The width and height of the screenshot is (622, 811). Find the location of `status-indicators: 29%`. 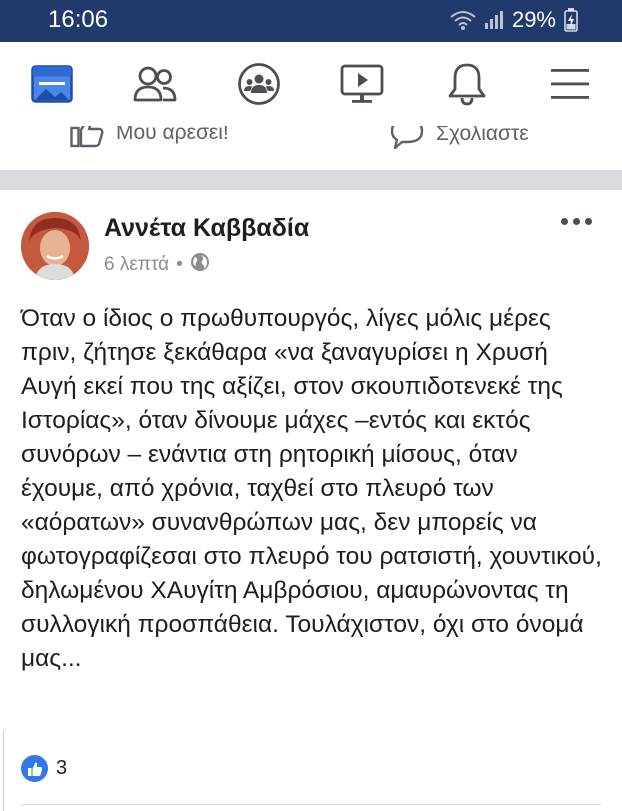

status-indicators: 29% is located at coordinates (514, 20).